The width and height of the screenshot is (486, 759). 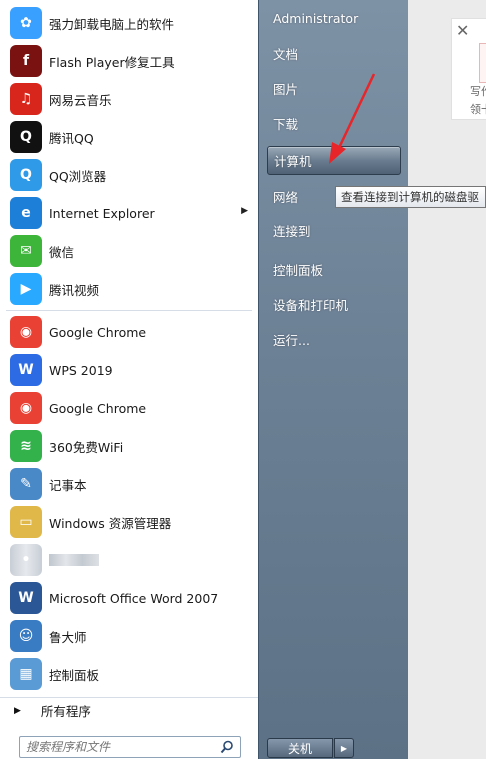 I want to click on expand-triangle-icon: ▶, so click(x=17, y=710).